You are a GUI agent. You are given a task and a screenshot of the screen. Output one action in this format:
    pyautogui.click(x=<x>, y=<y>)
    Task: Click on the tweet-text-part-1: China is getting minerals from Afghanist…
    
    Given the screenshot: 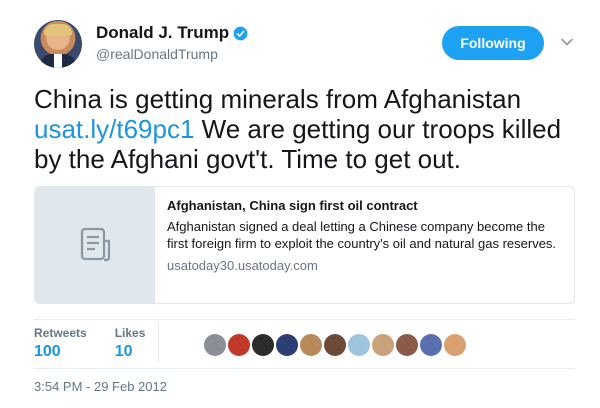 What is the action you would take?
    pyautogui.click(x=278, y=99)
    